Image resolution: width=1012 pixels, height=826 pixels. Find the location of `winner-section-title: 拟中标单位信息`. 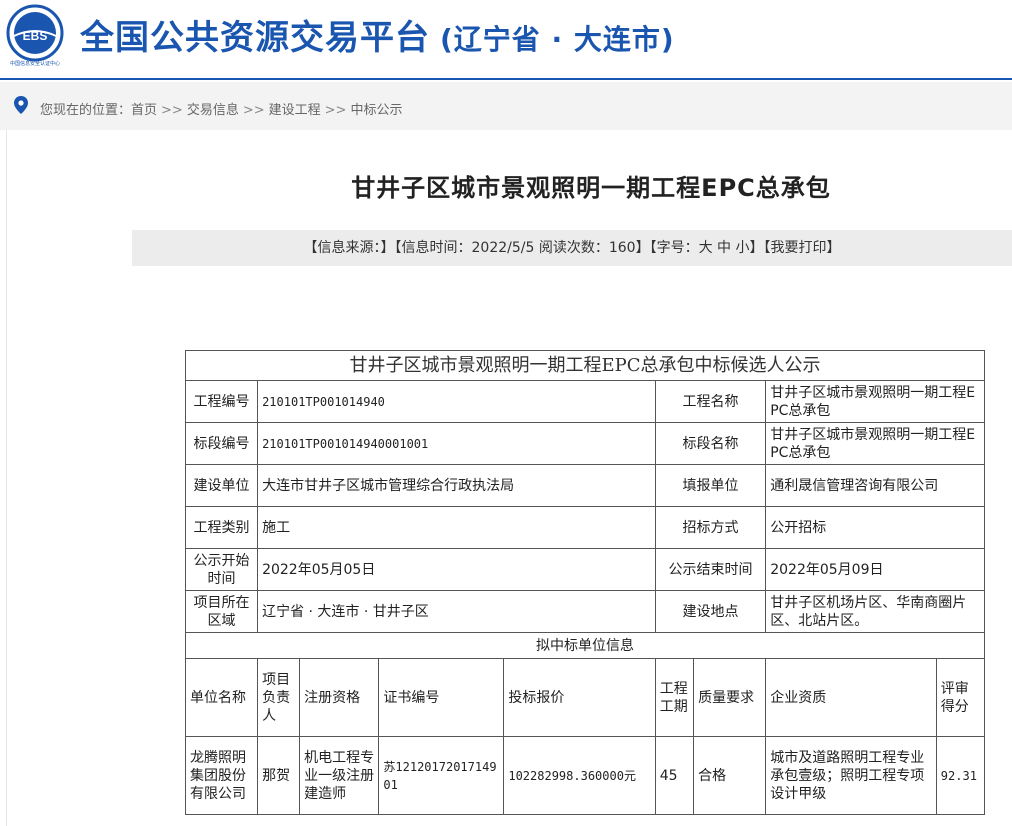

winner-section-title: 拟中标单位信息 is located at coordinates (585, 645).